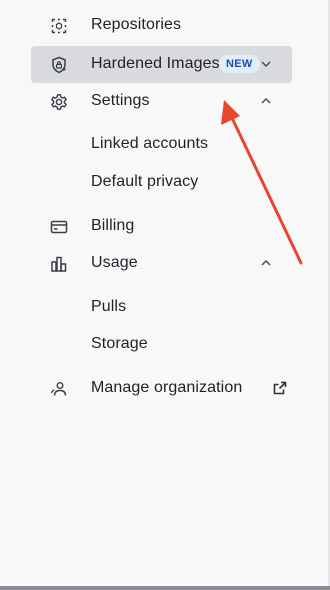  What do you see at coordinates (161, 101) in the screenshot?
I see `sidebar-item-settings: Settings` at bounding box center [161, 101].